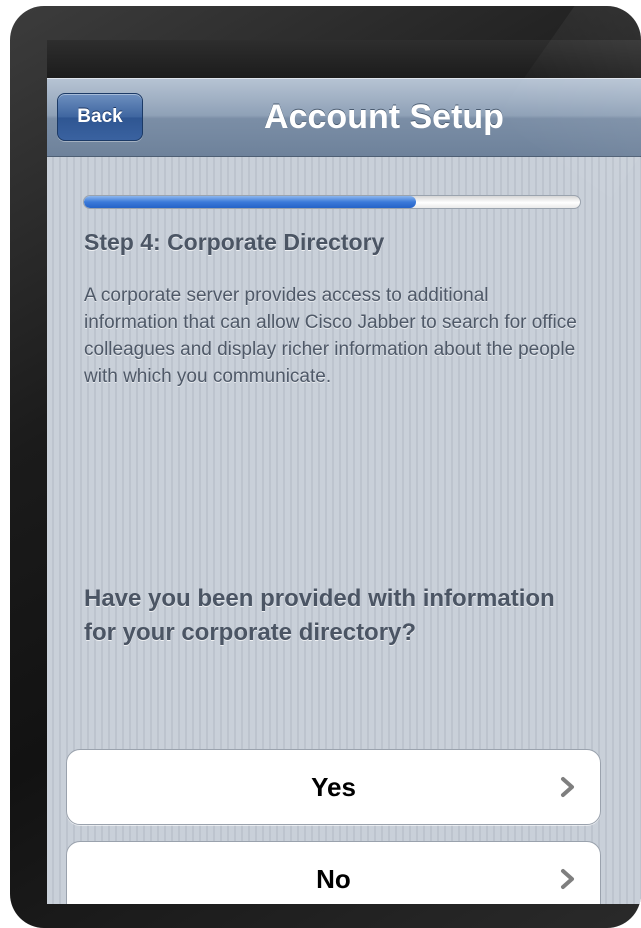  I want to click on yes-button-label: Yes, so click(333, 787).